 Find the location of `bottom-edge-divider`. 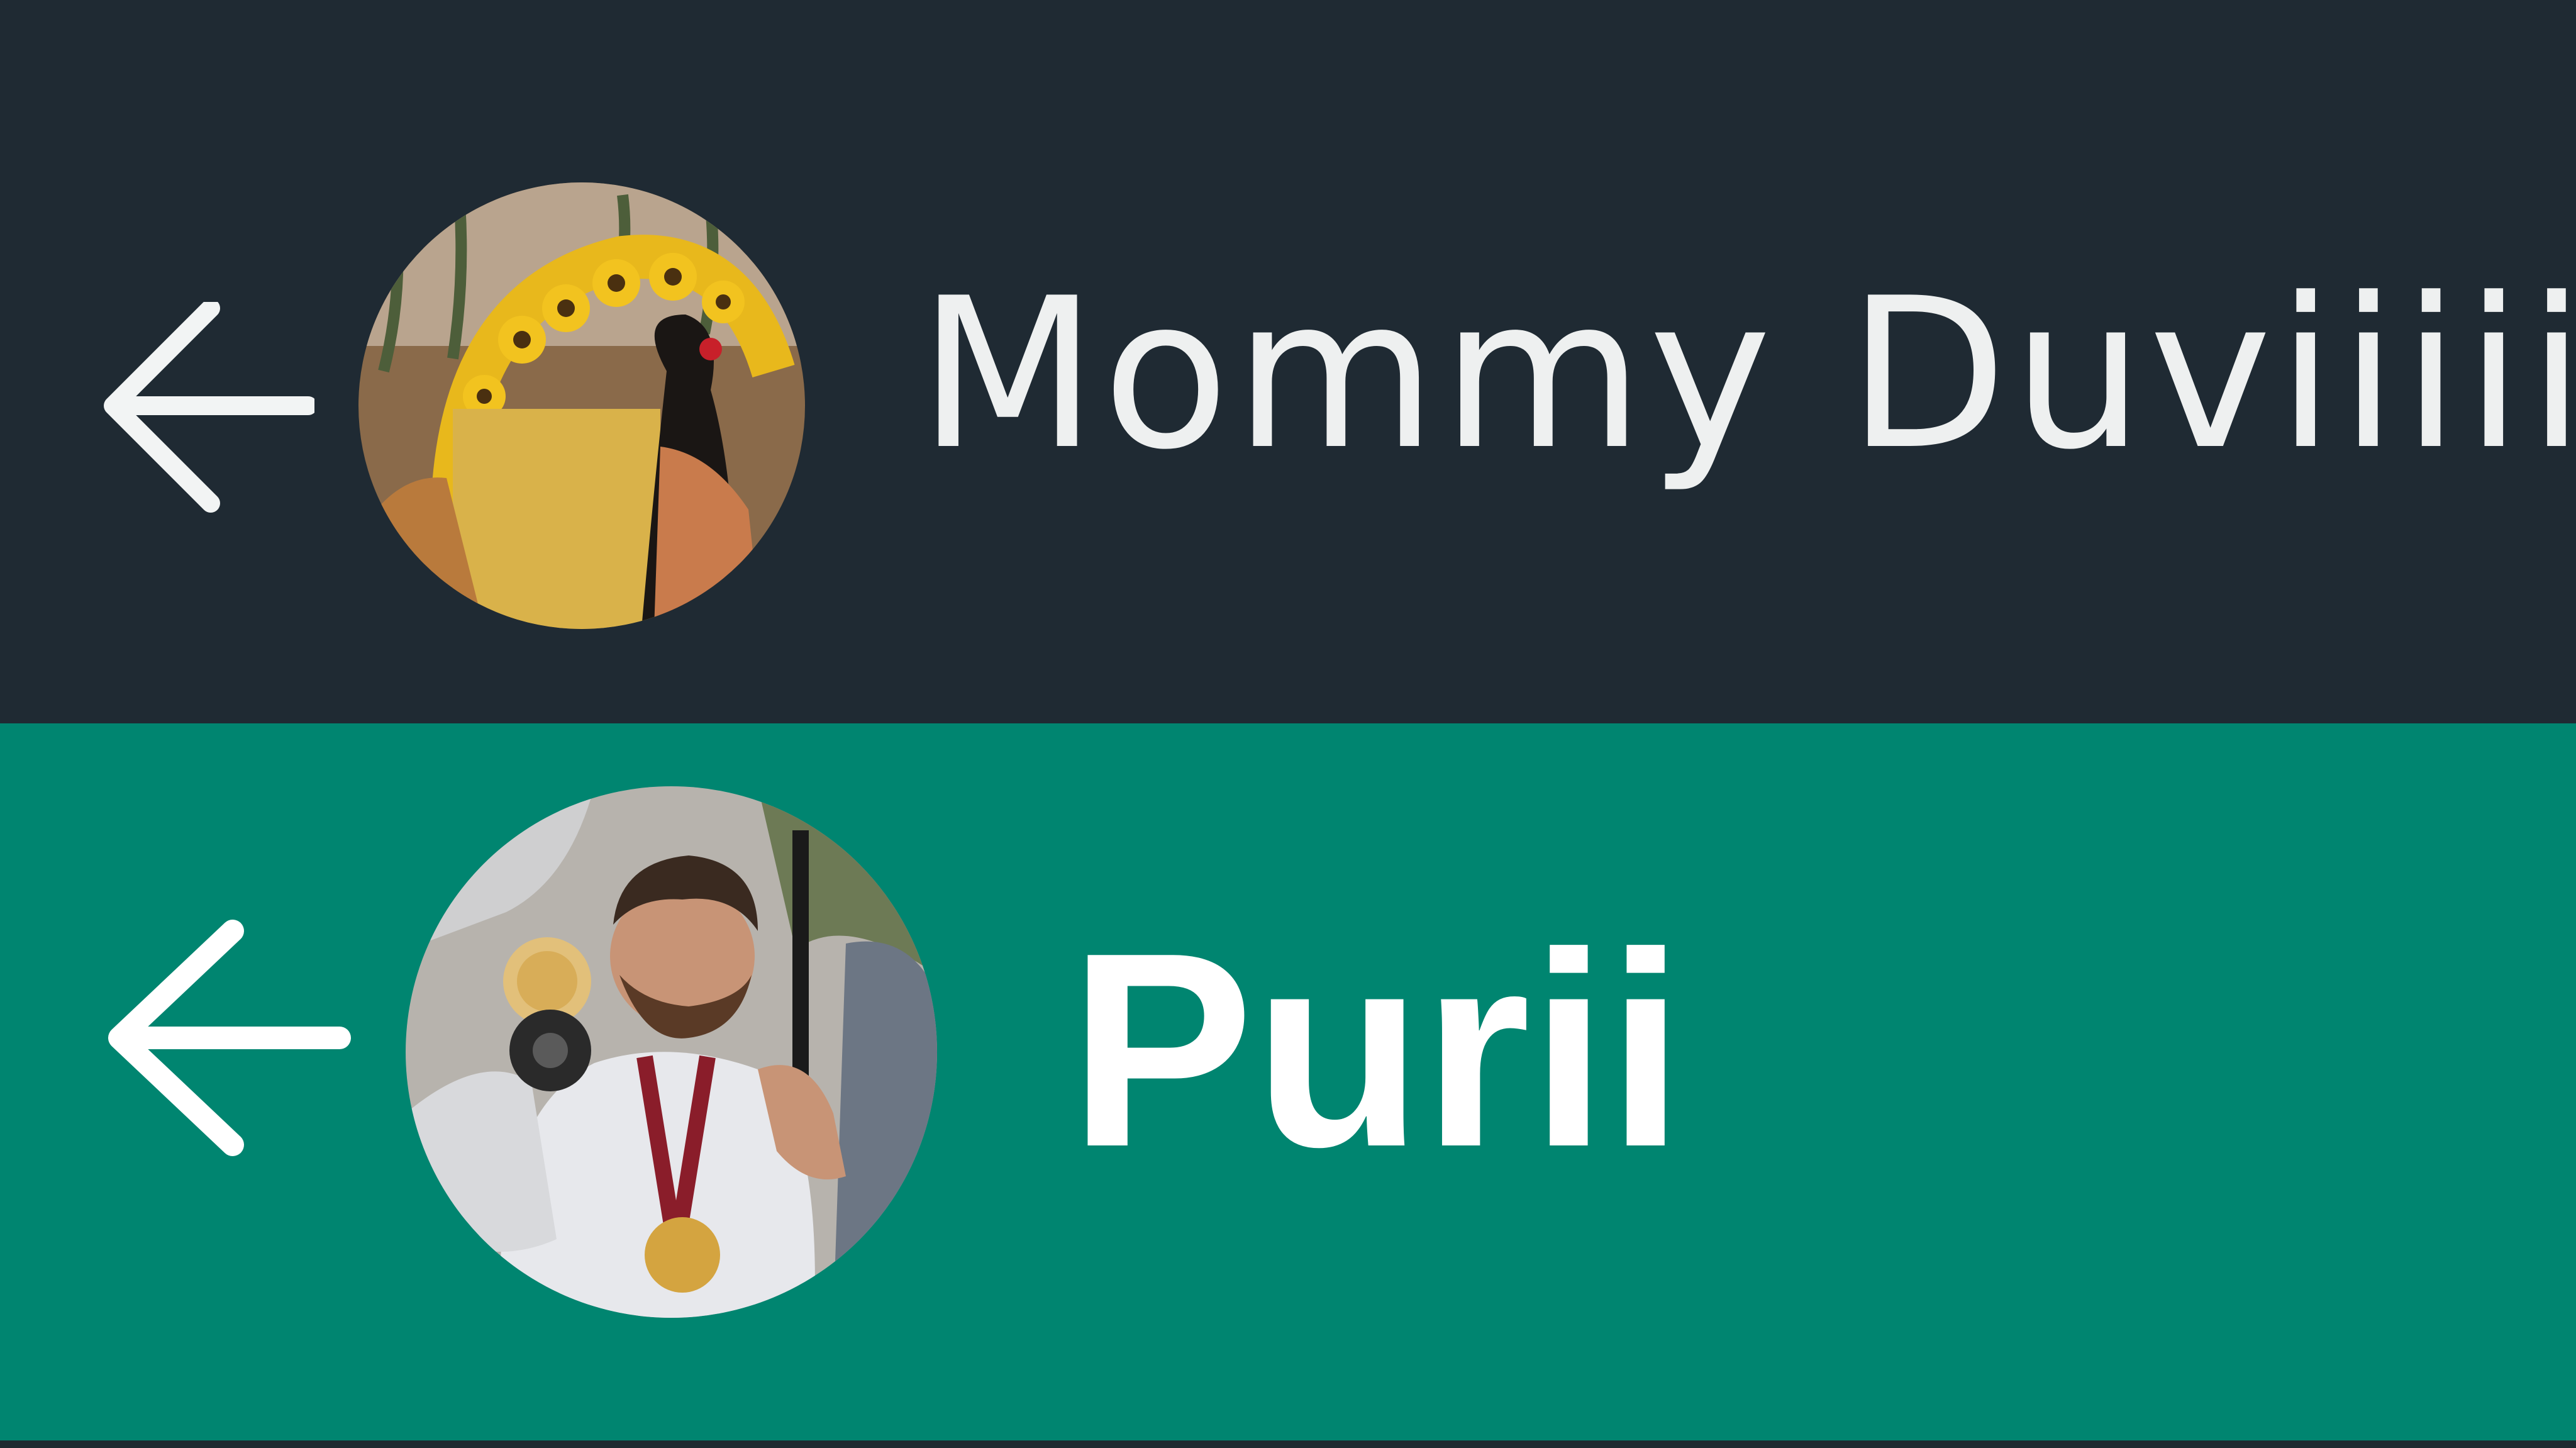

bottom-edge-divider is located at coordinates (1288, 1444).